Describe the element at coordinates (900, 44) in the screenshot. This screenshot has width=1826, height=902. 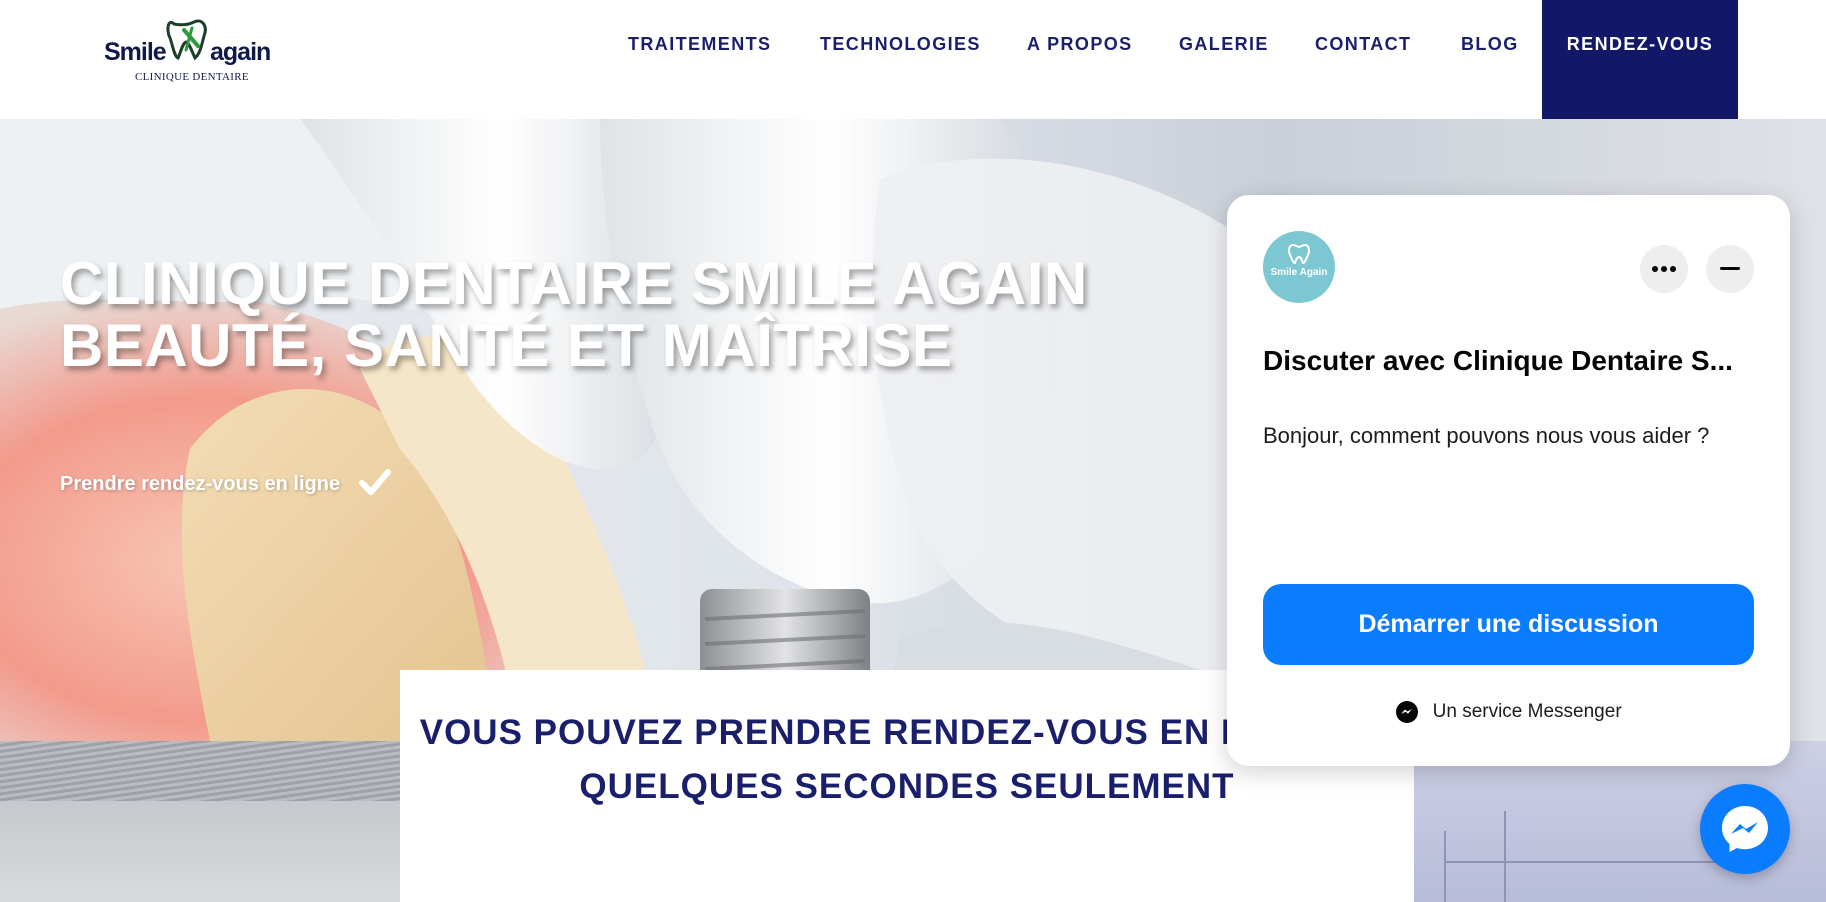
I see `nav-item-technologies: TECHNOLOGIES` at that location.